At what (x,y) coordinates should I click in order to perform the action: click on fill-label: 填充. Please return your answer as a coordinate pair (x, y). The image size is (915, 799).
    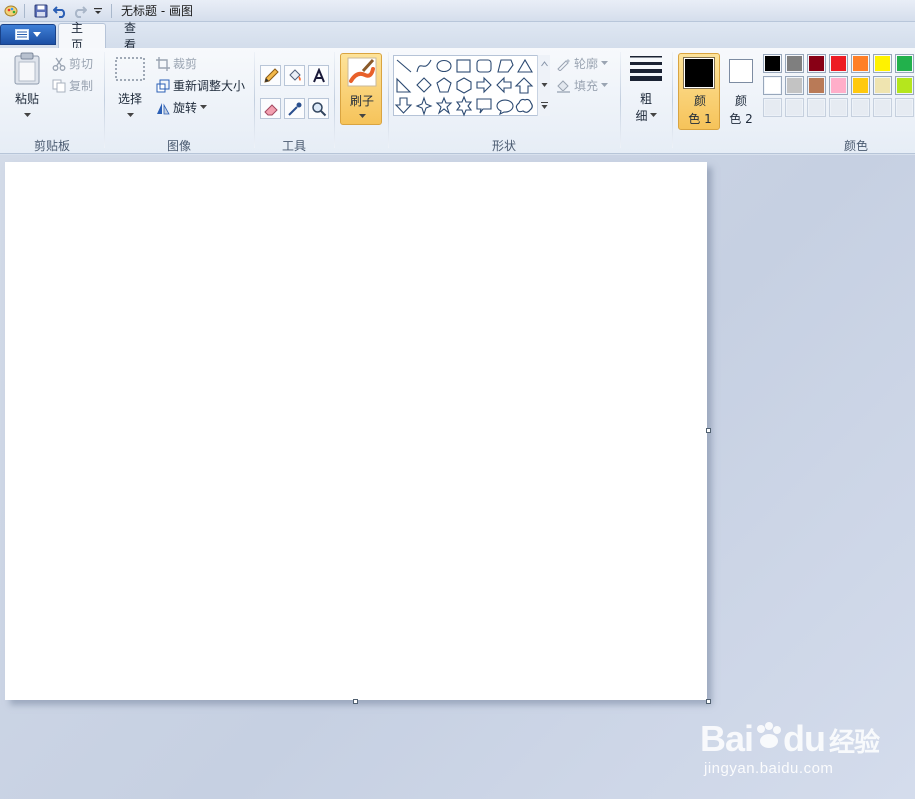
    Looking at the image, I should click on (586, 86).